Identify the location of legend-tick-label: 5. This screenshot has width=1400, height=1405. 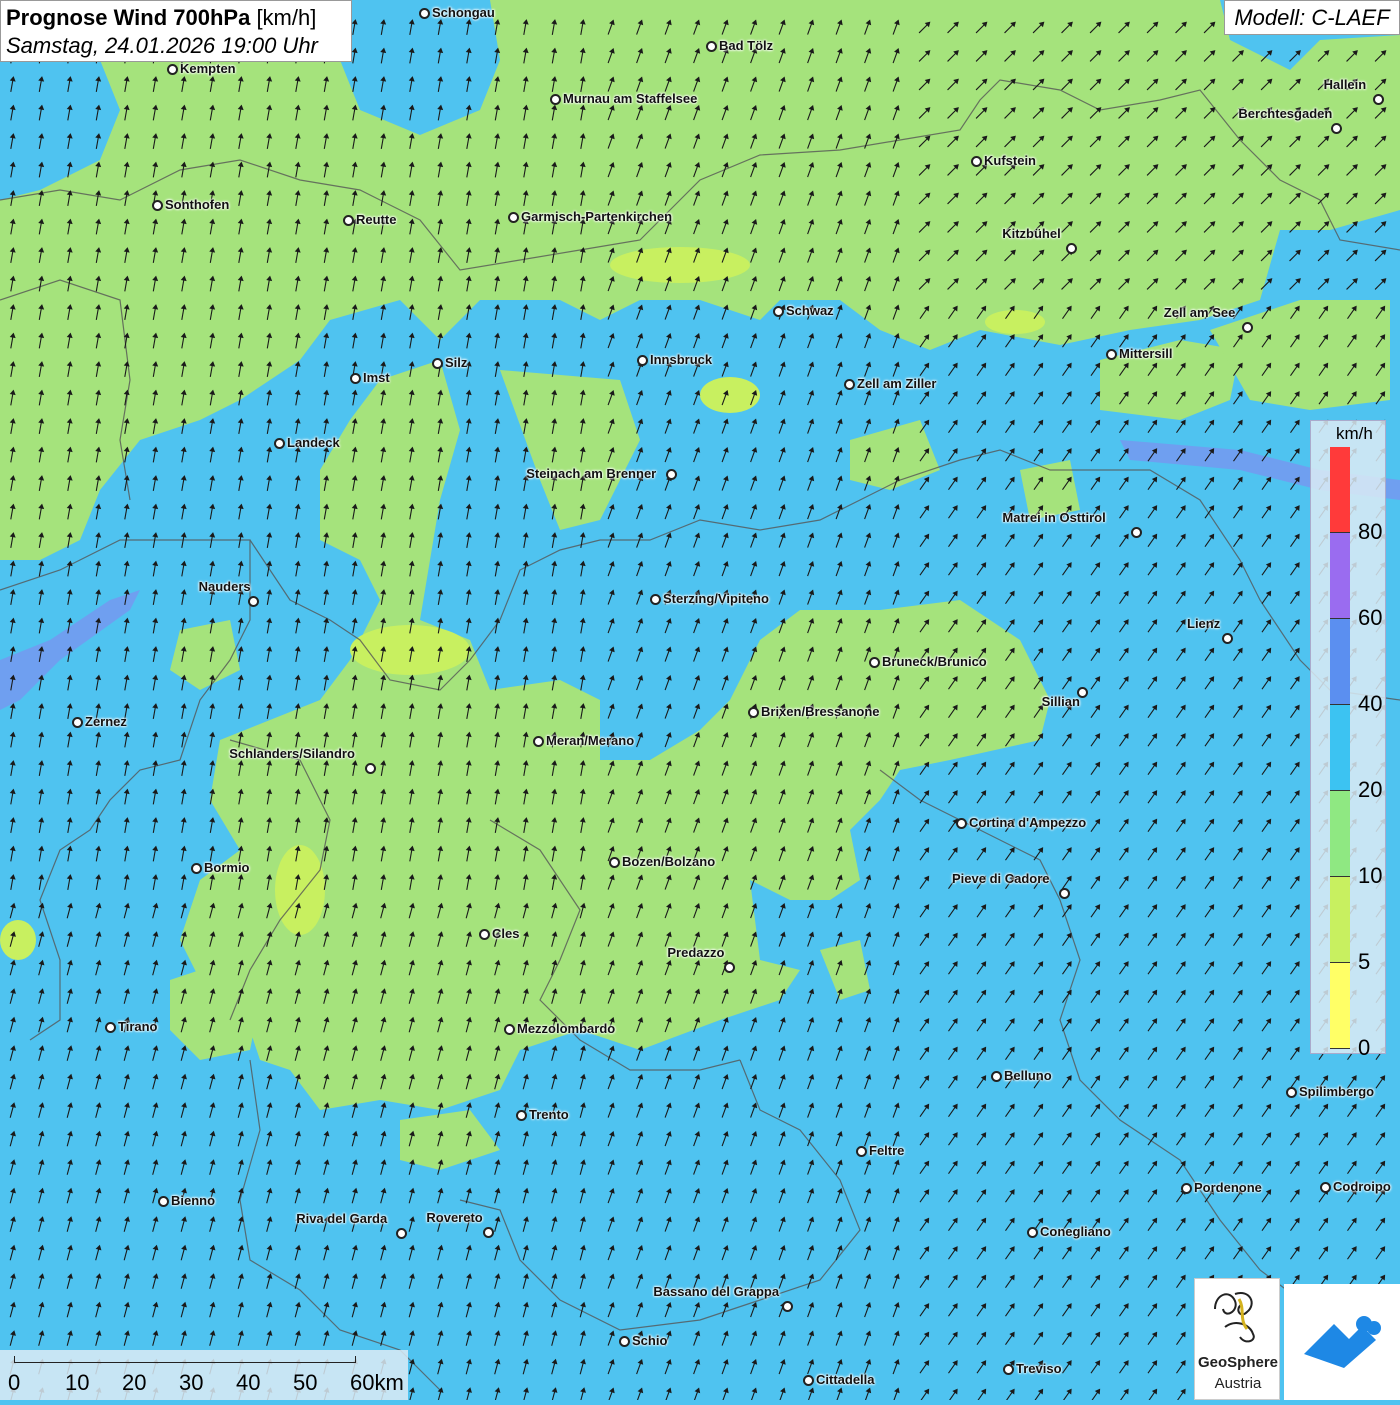
(1364, 961).